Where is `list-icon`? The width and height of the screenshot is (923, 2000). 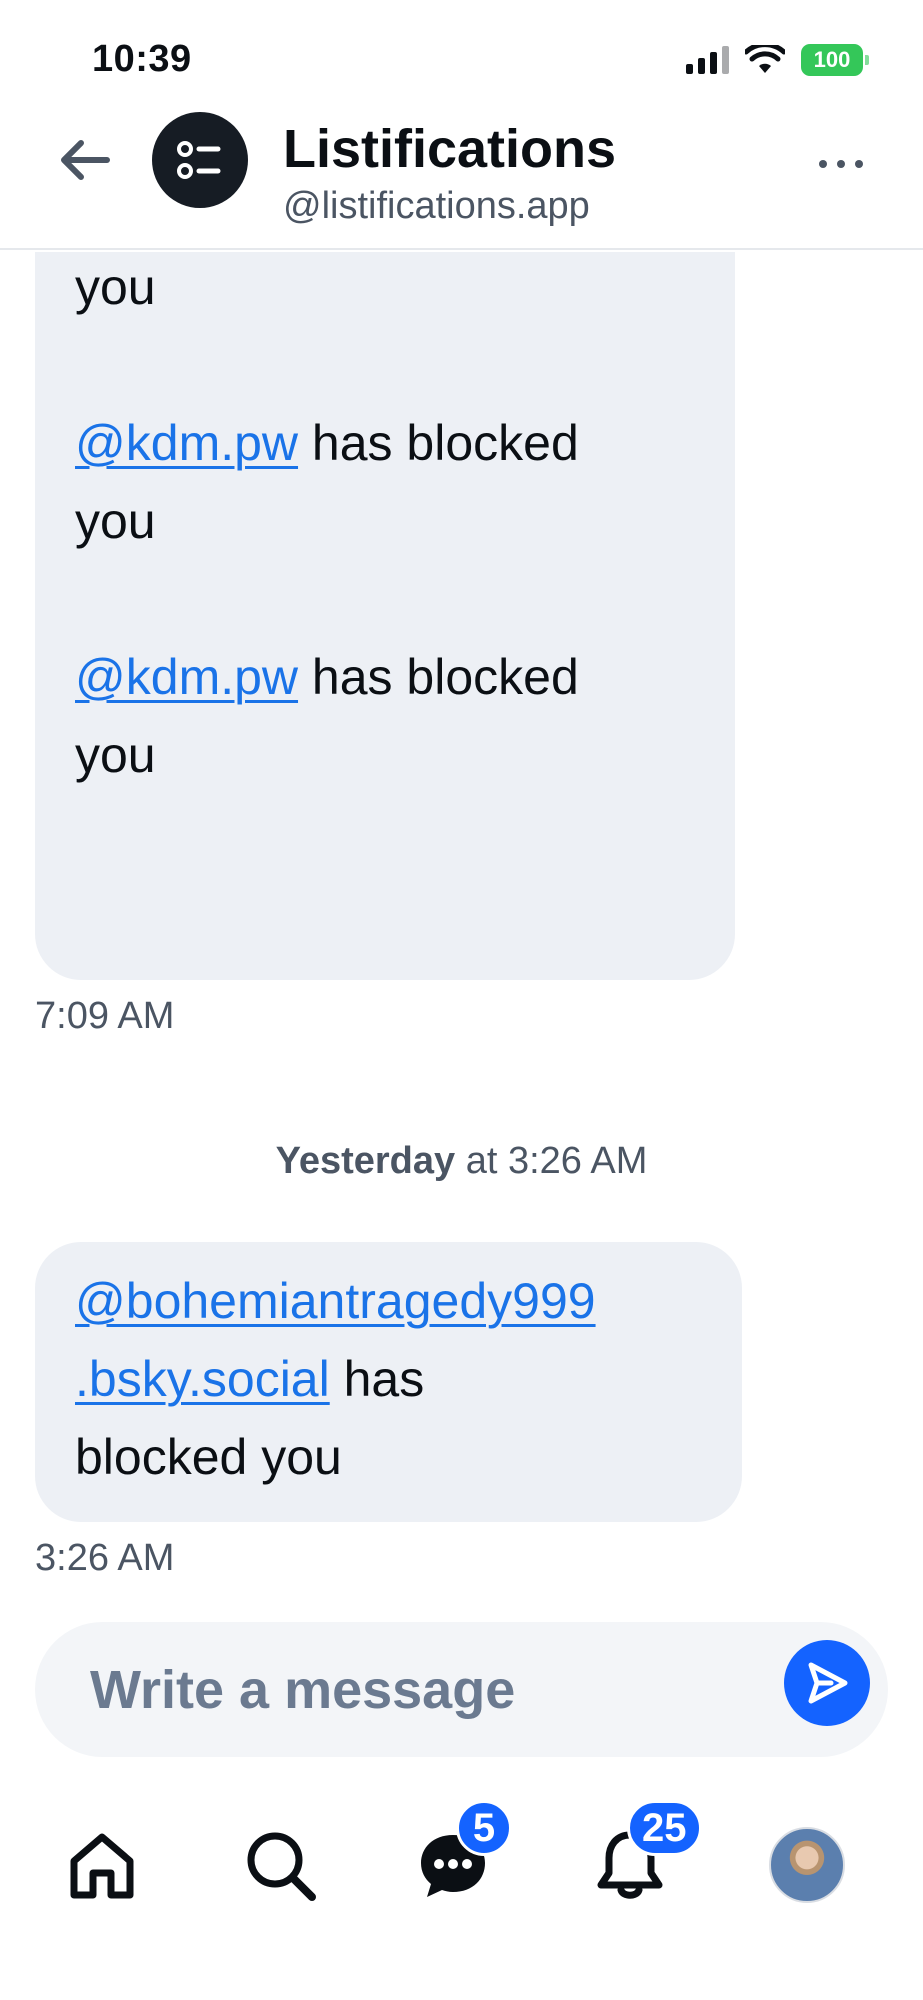 list-icon is located at coordinates (199, 160).